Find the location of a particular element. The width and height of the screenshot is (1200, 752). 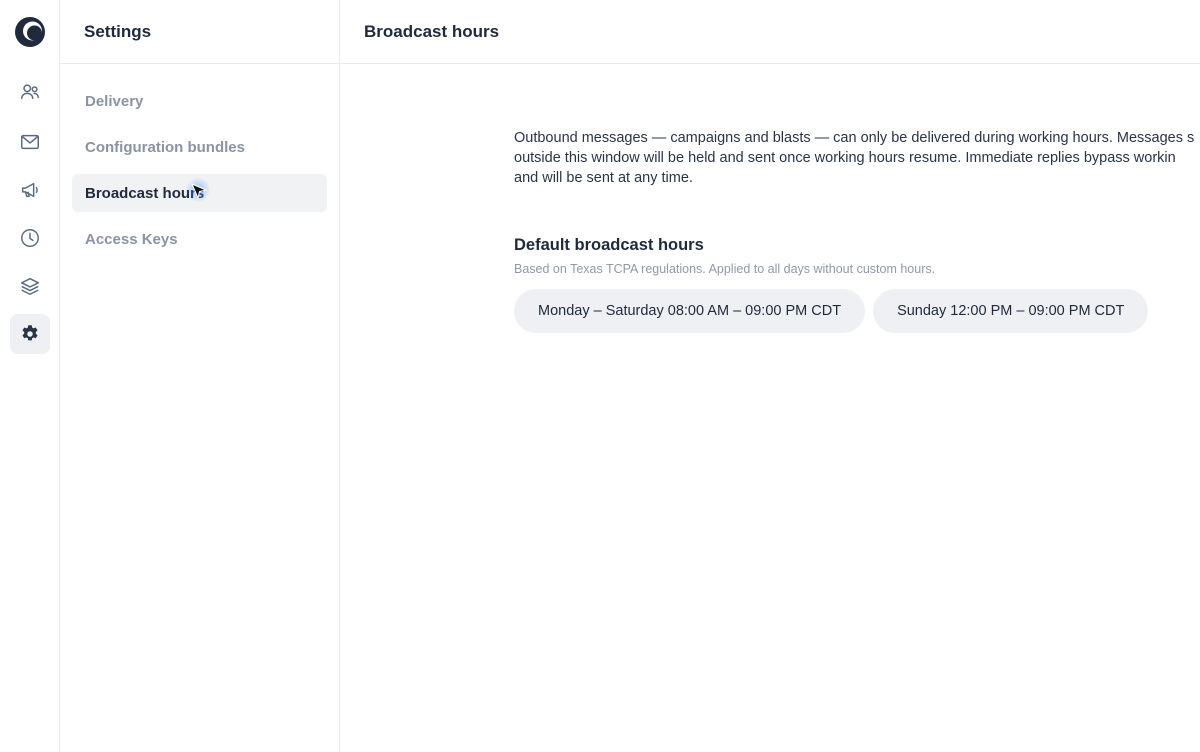

nav-settings-button is located at coordinates (30, 334).